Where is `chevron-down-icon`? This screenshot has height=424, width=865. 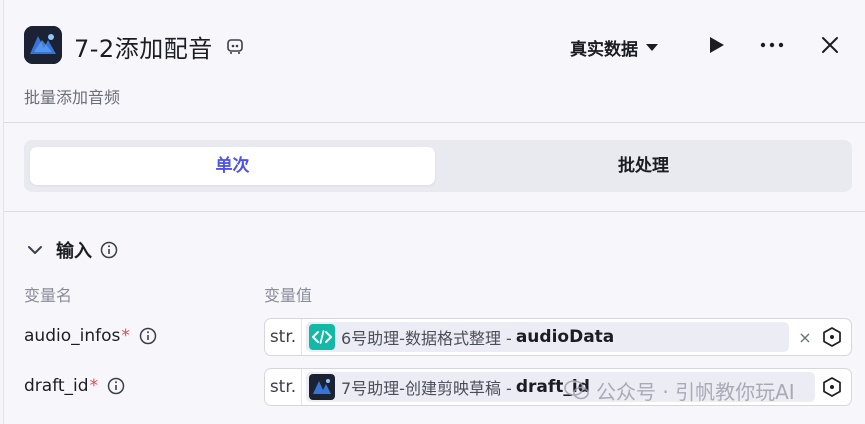 chevron-down-icon is located at coordinates (35, 250).